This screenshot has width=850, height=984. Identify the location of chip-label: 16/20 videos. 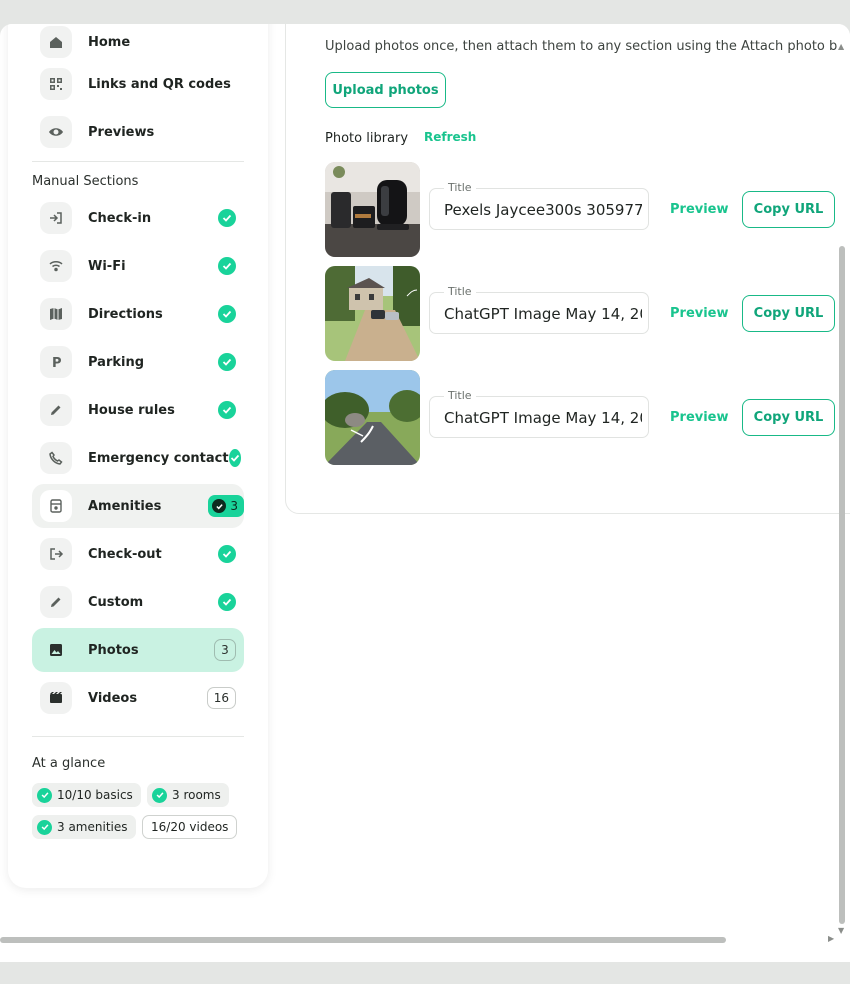
(190, 827).